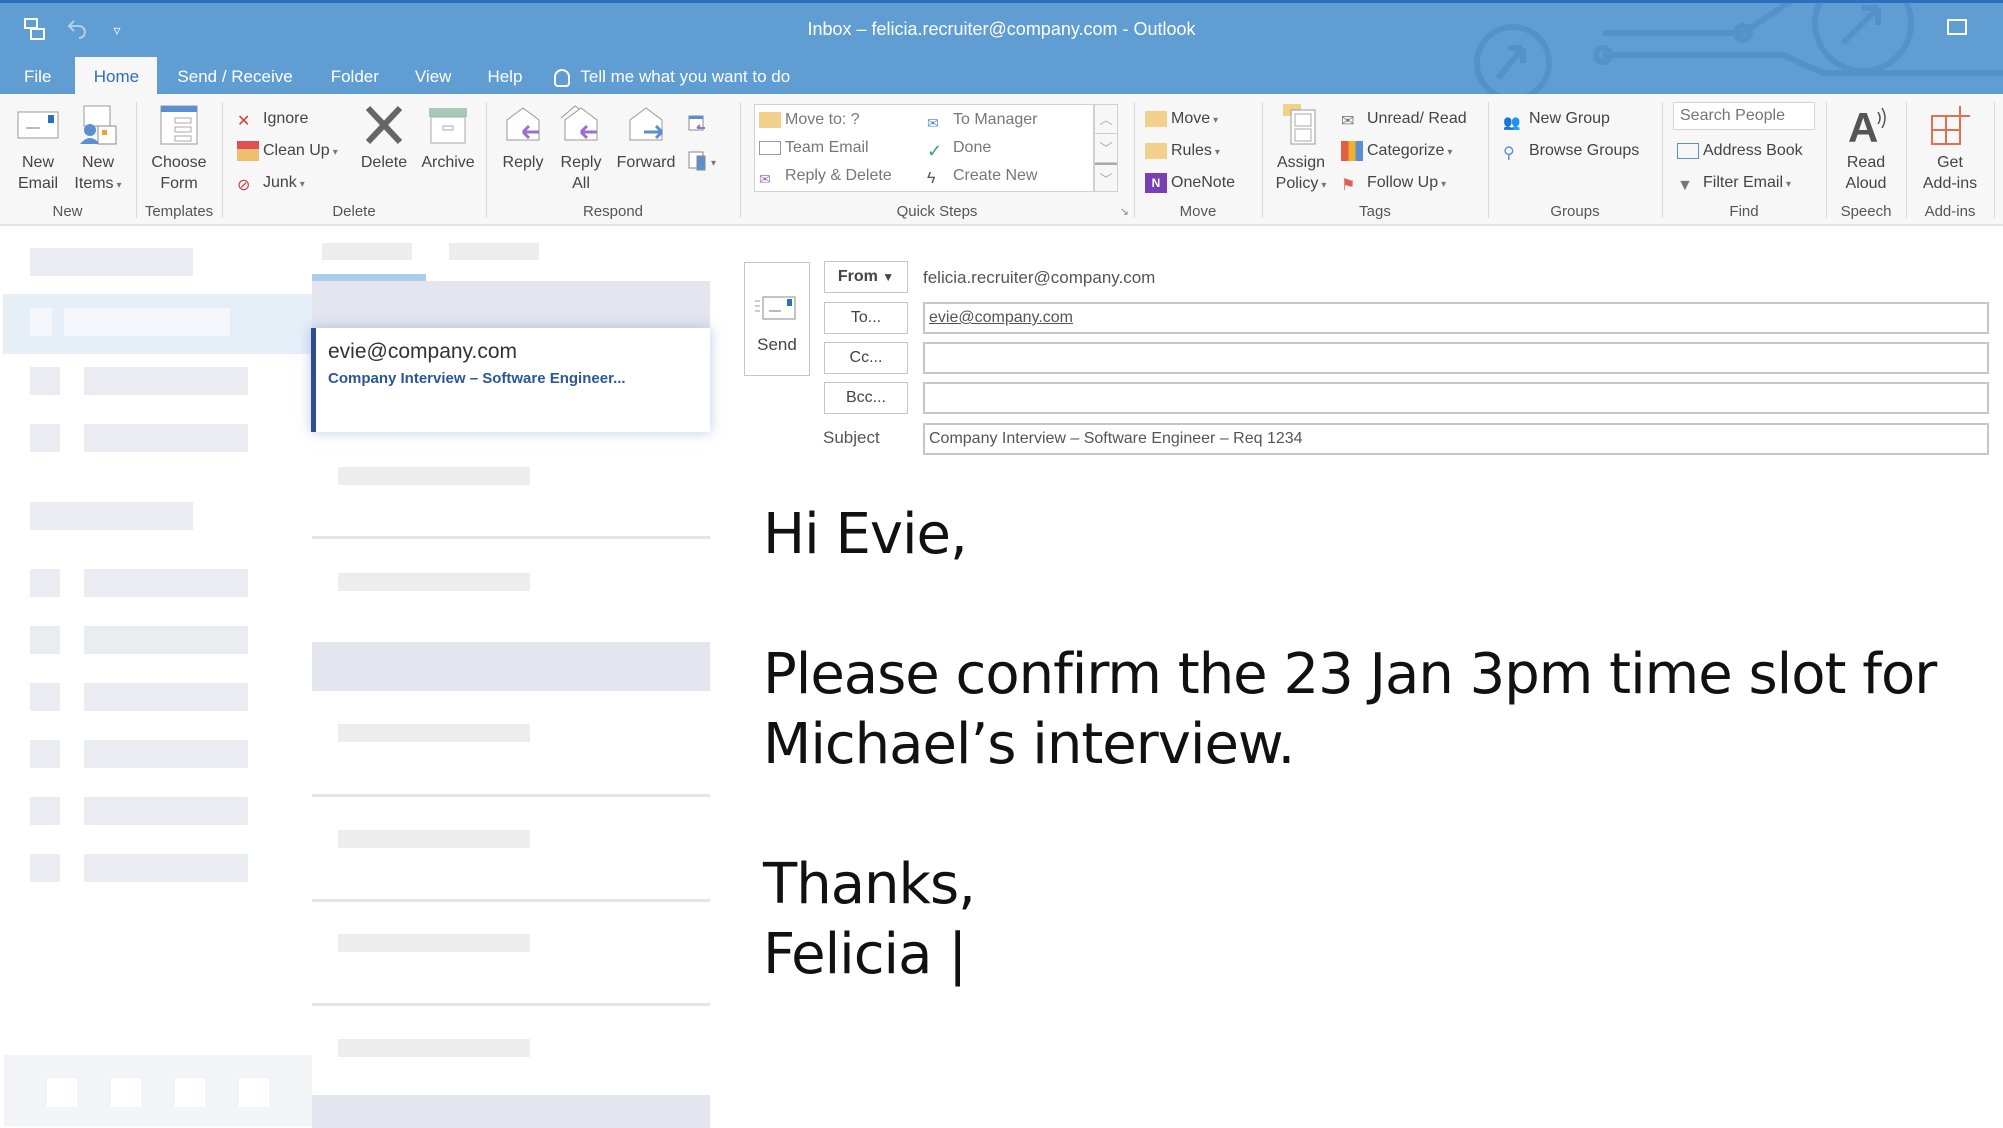 The width and height of the screenshot is (2003, 1128). I want to click on ribbon-group-groups: 👥 New Group ⚲ Browse Groups Groups, so click(1575, 161).